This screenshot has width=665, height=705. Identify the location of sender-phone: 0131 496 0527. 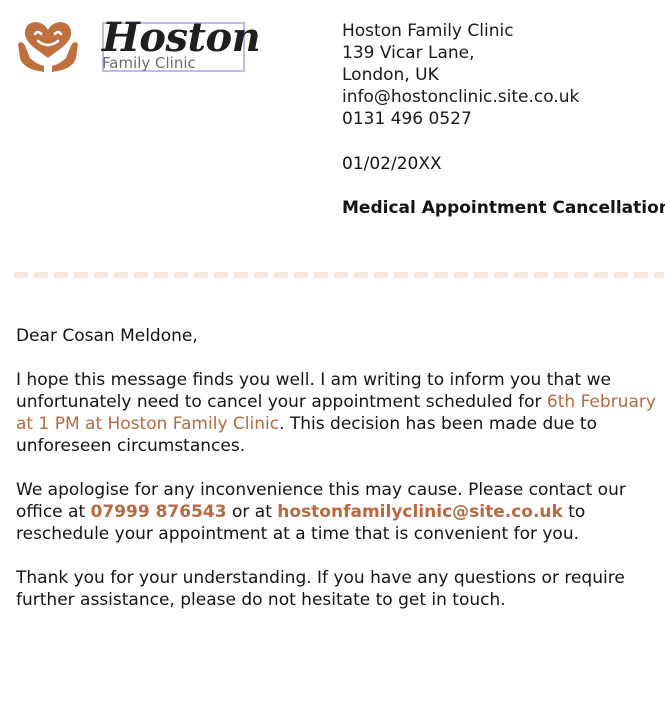
(407, 119).